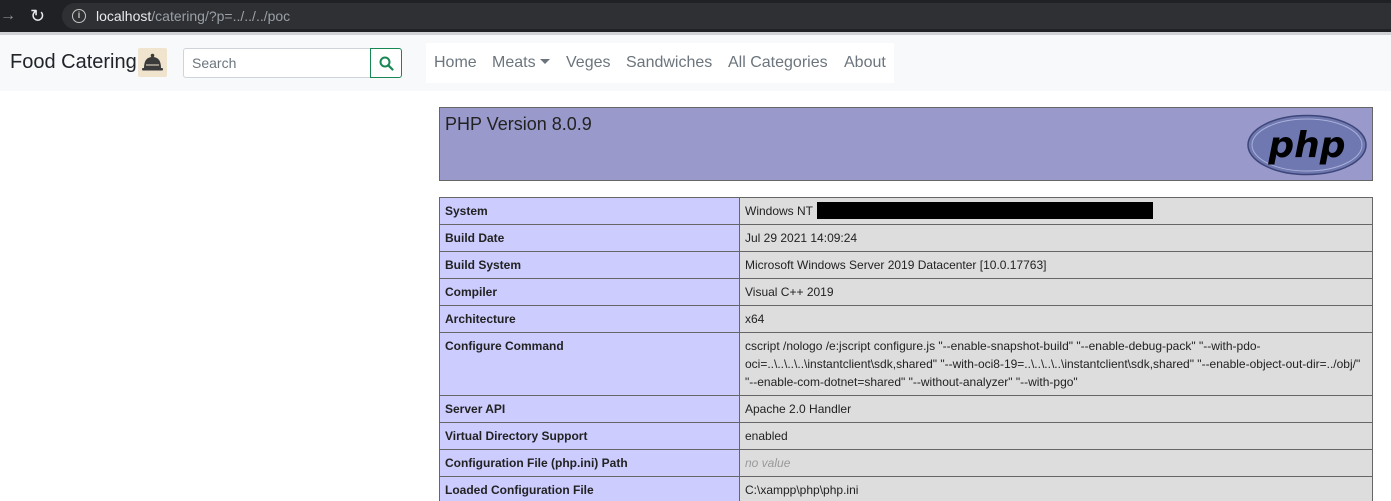  I want to click on nav-link-meats-label: Meats, so click(514, 62).